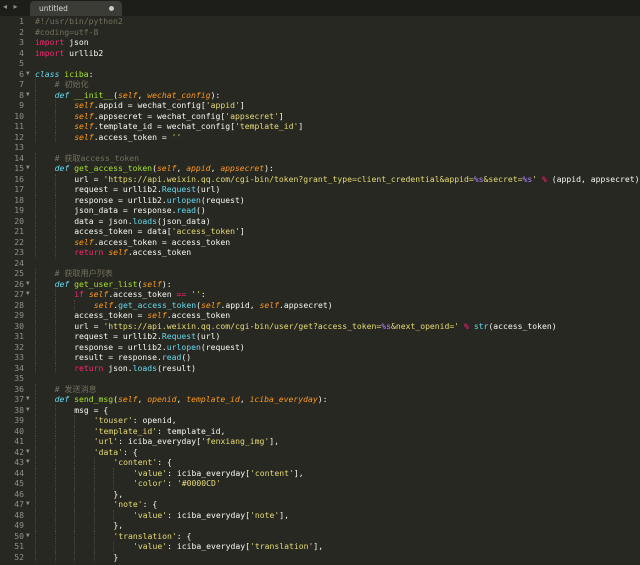  What do you see at coordinates (320, 388) in the screenshot?
I see `code-line: 36 # 发送消息` at bounding box center [320, 388].